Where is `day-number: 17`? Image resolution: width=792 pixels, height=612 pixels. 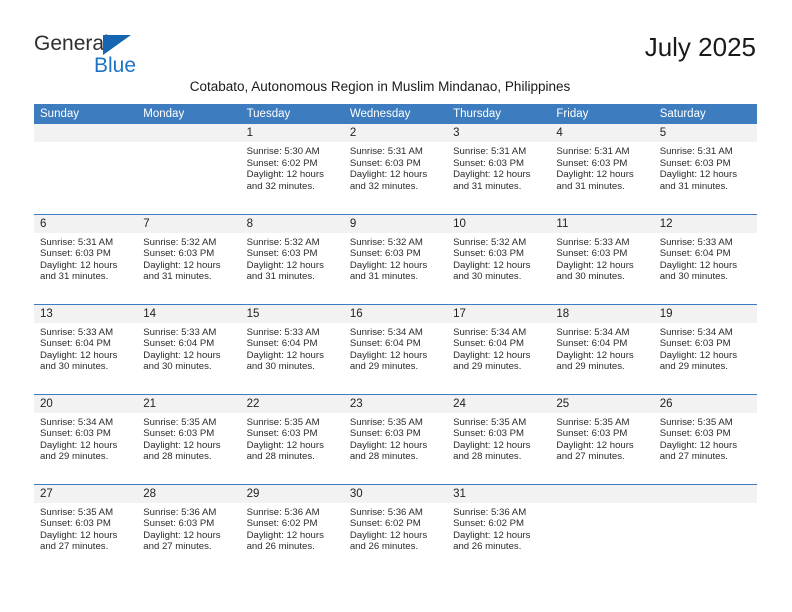 day-number: 17 is located at coordinates (499, 313).